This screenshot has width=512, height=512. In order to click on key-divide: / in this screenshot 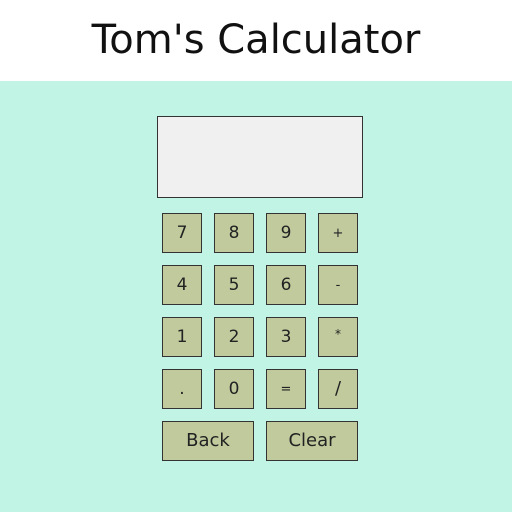, I will do `click(338, 389)`.